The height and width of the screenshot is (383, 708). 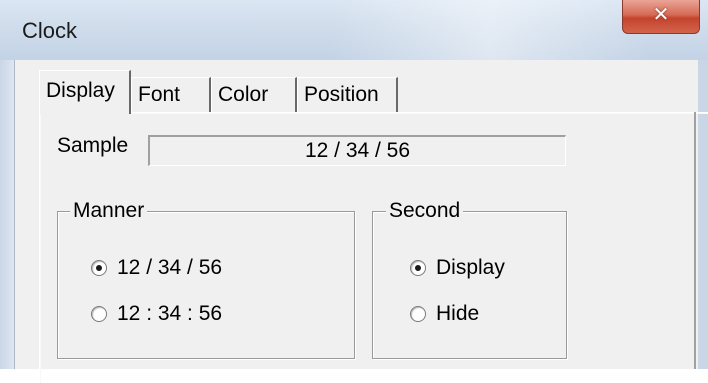 I want to click on title-bar-sheen, so click(x=490, y=30).